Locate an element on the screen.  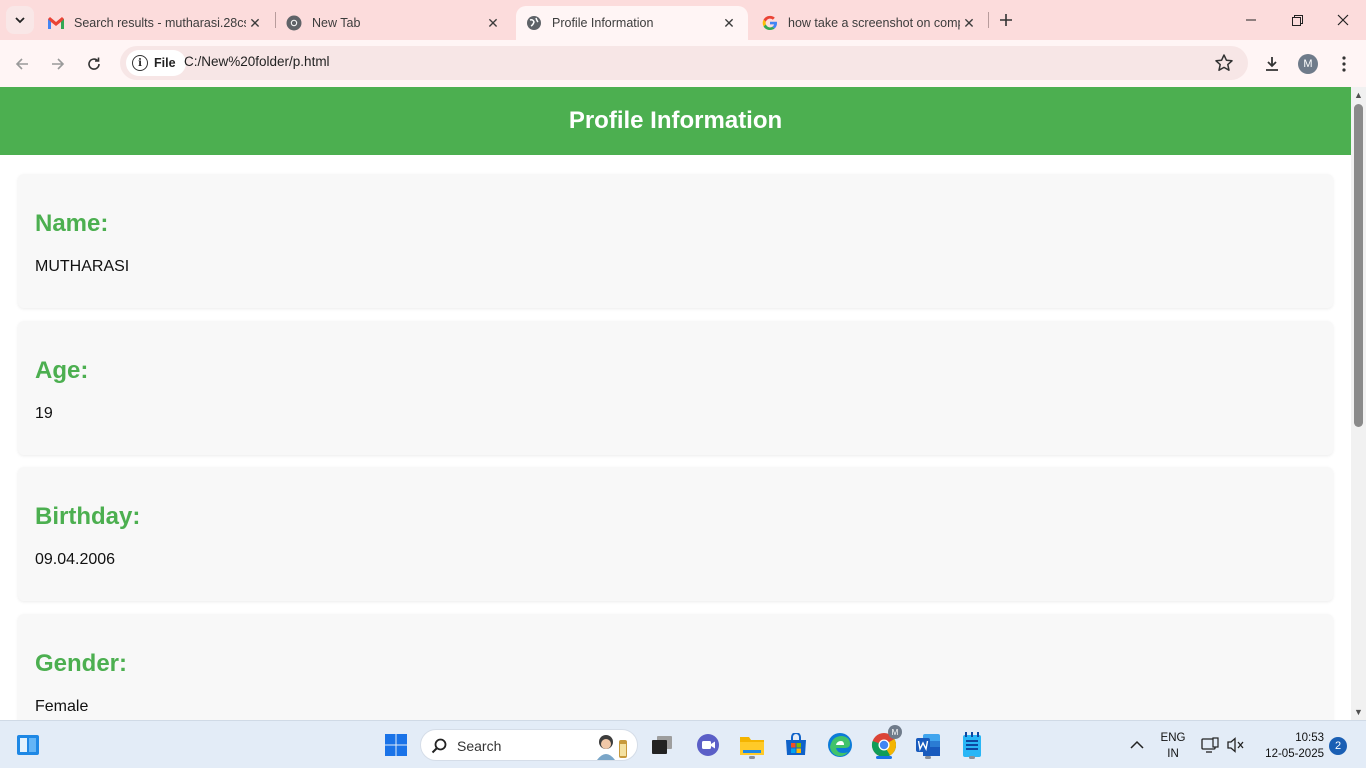
site-info-chip: i File is located at coordinates (156, 63).